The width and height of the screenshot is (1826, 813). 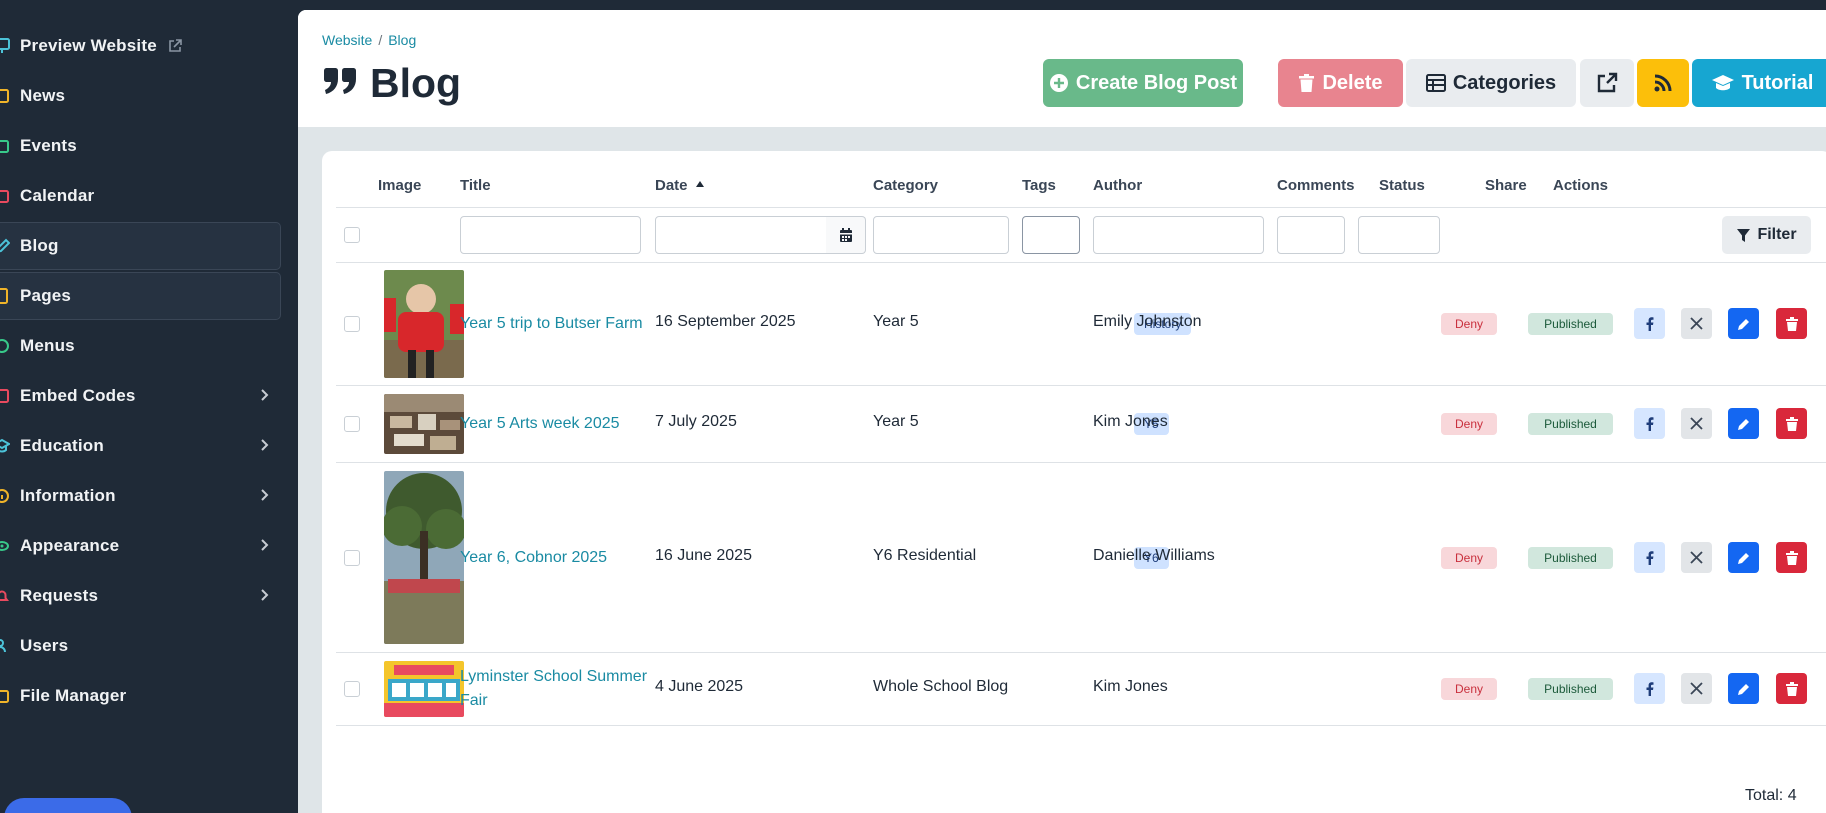 What do you see at coordinates (140, 396) in the screenshot?
I see `sidebar-item-embed-codes: Embed Codes` at bounding box center [140, 396].